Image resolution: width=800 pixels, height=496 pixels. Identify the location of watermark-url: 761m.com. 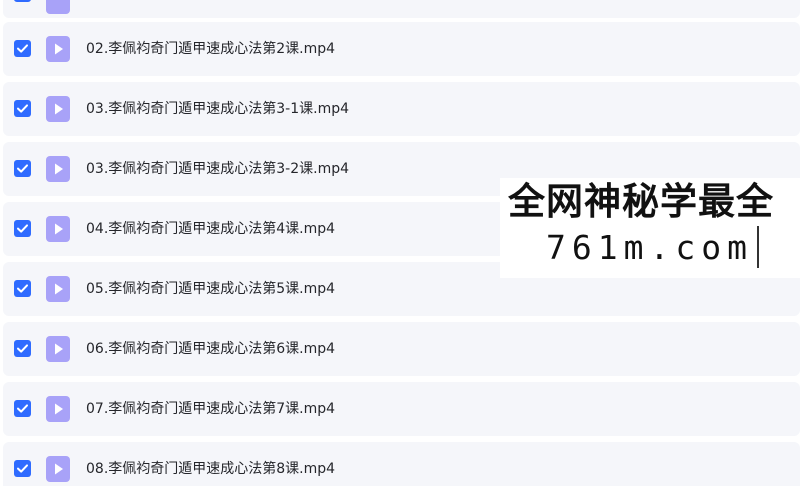
(649, 247).